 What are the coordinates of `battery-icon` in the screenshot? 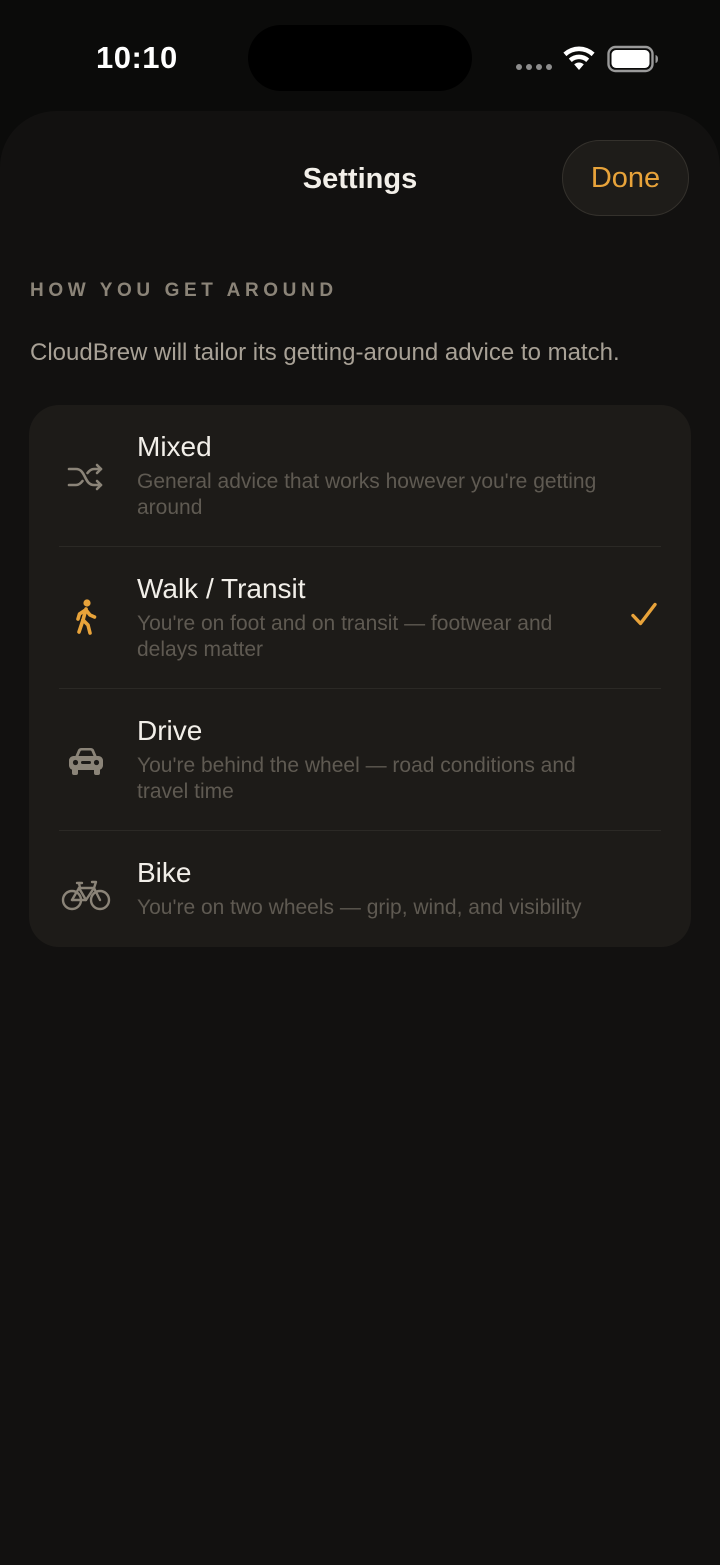 It's located at (632, 59).